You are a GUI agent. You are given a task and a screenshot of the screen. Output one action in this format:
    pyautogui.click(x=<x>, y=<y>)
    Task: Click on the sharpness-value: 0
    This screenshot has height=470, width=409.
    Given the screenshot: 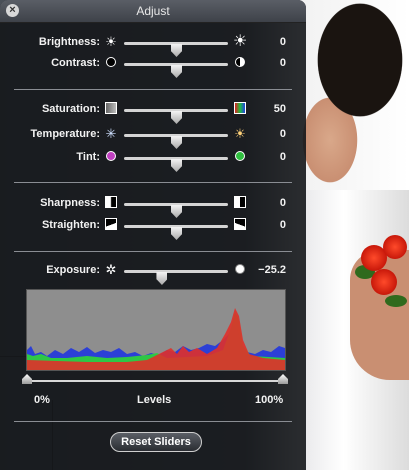 What is the action you would take?
    pyautogui.click(x=282, y=203)
    